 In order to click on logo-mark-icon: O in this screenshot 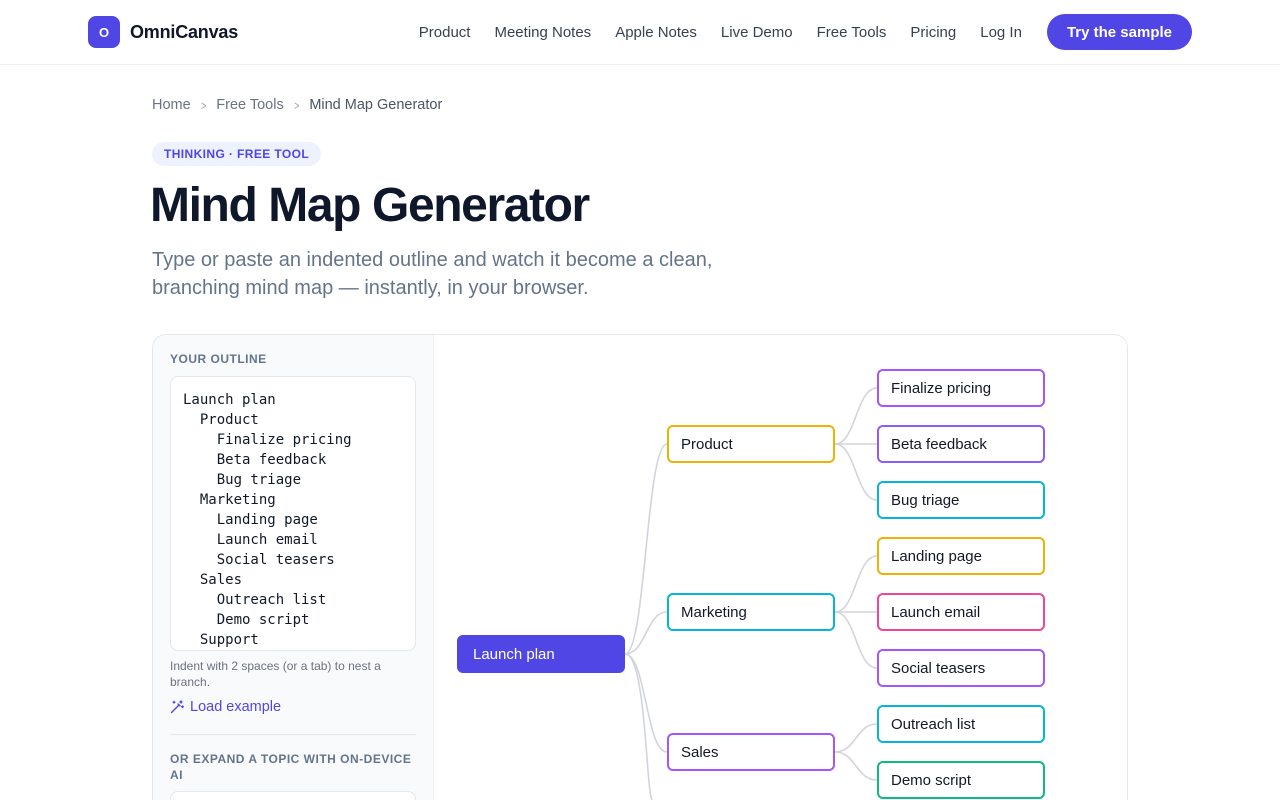, I will do `click(104, 32)`.